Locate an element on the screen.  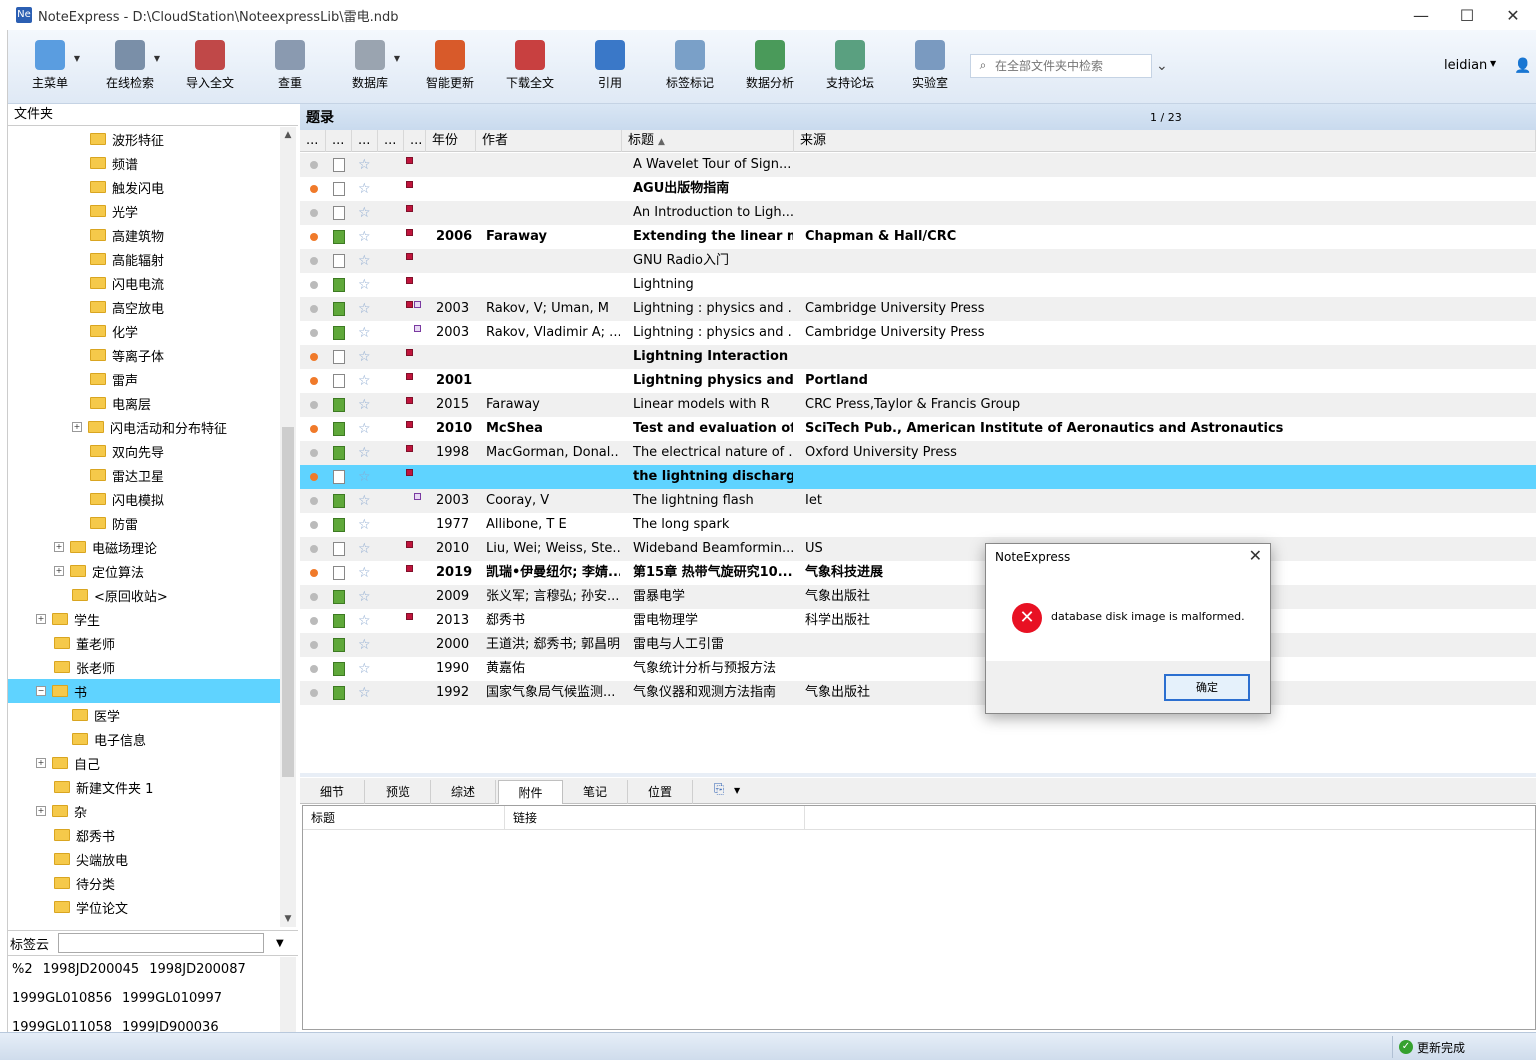
attachment-dropdown-icon: ▼ is located at coordinates (737, 790).